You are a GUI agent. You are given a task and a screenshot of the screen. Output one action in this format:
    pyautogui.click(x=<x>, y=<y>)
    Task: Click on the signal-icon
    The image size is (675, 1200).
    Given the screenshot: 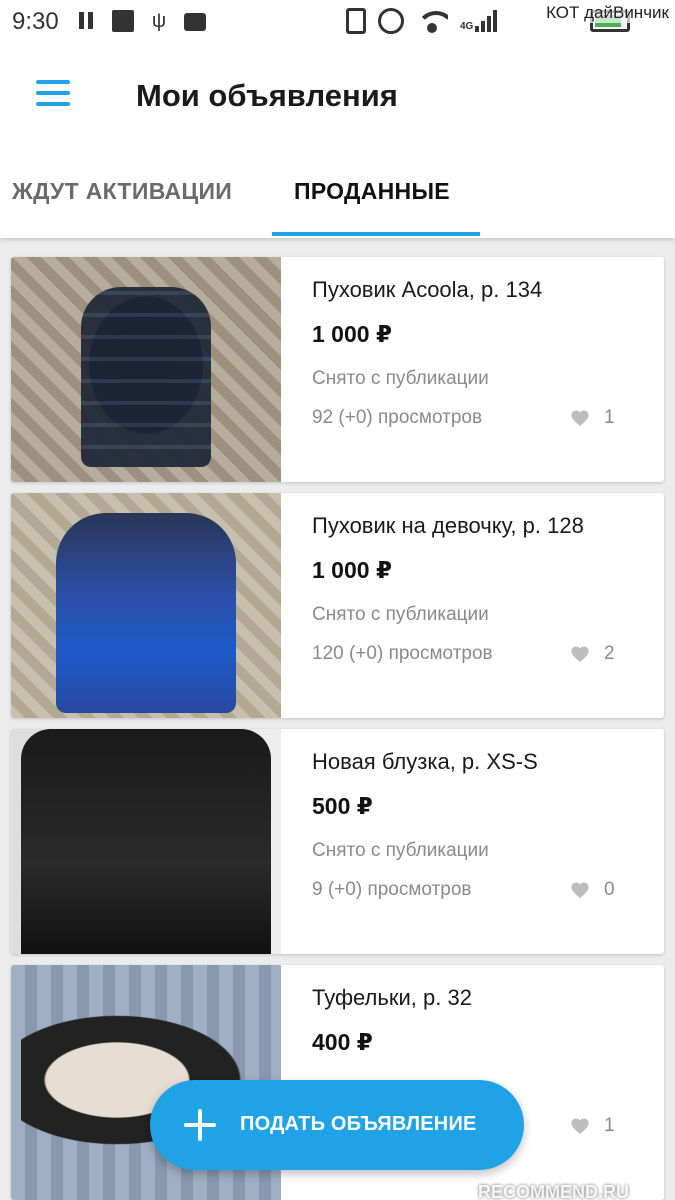 What is the action you would take?
    pyautogui.click(x=486, y=21)
    